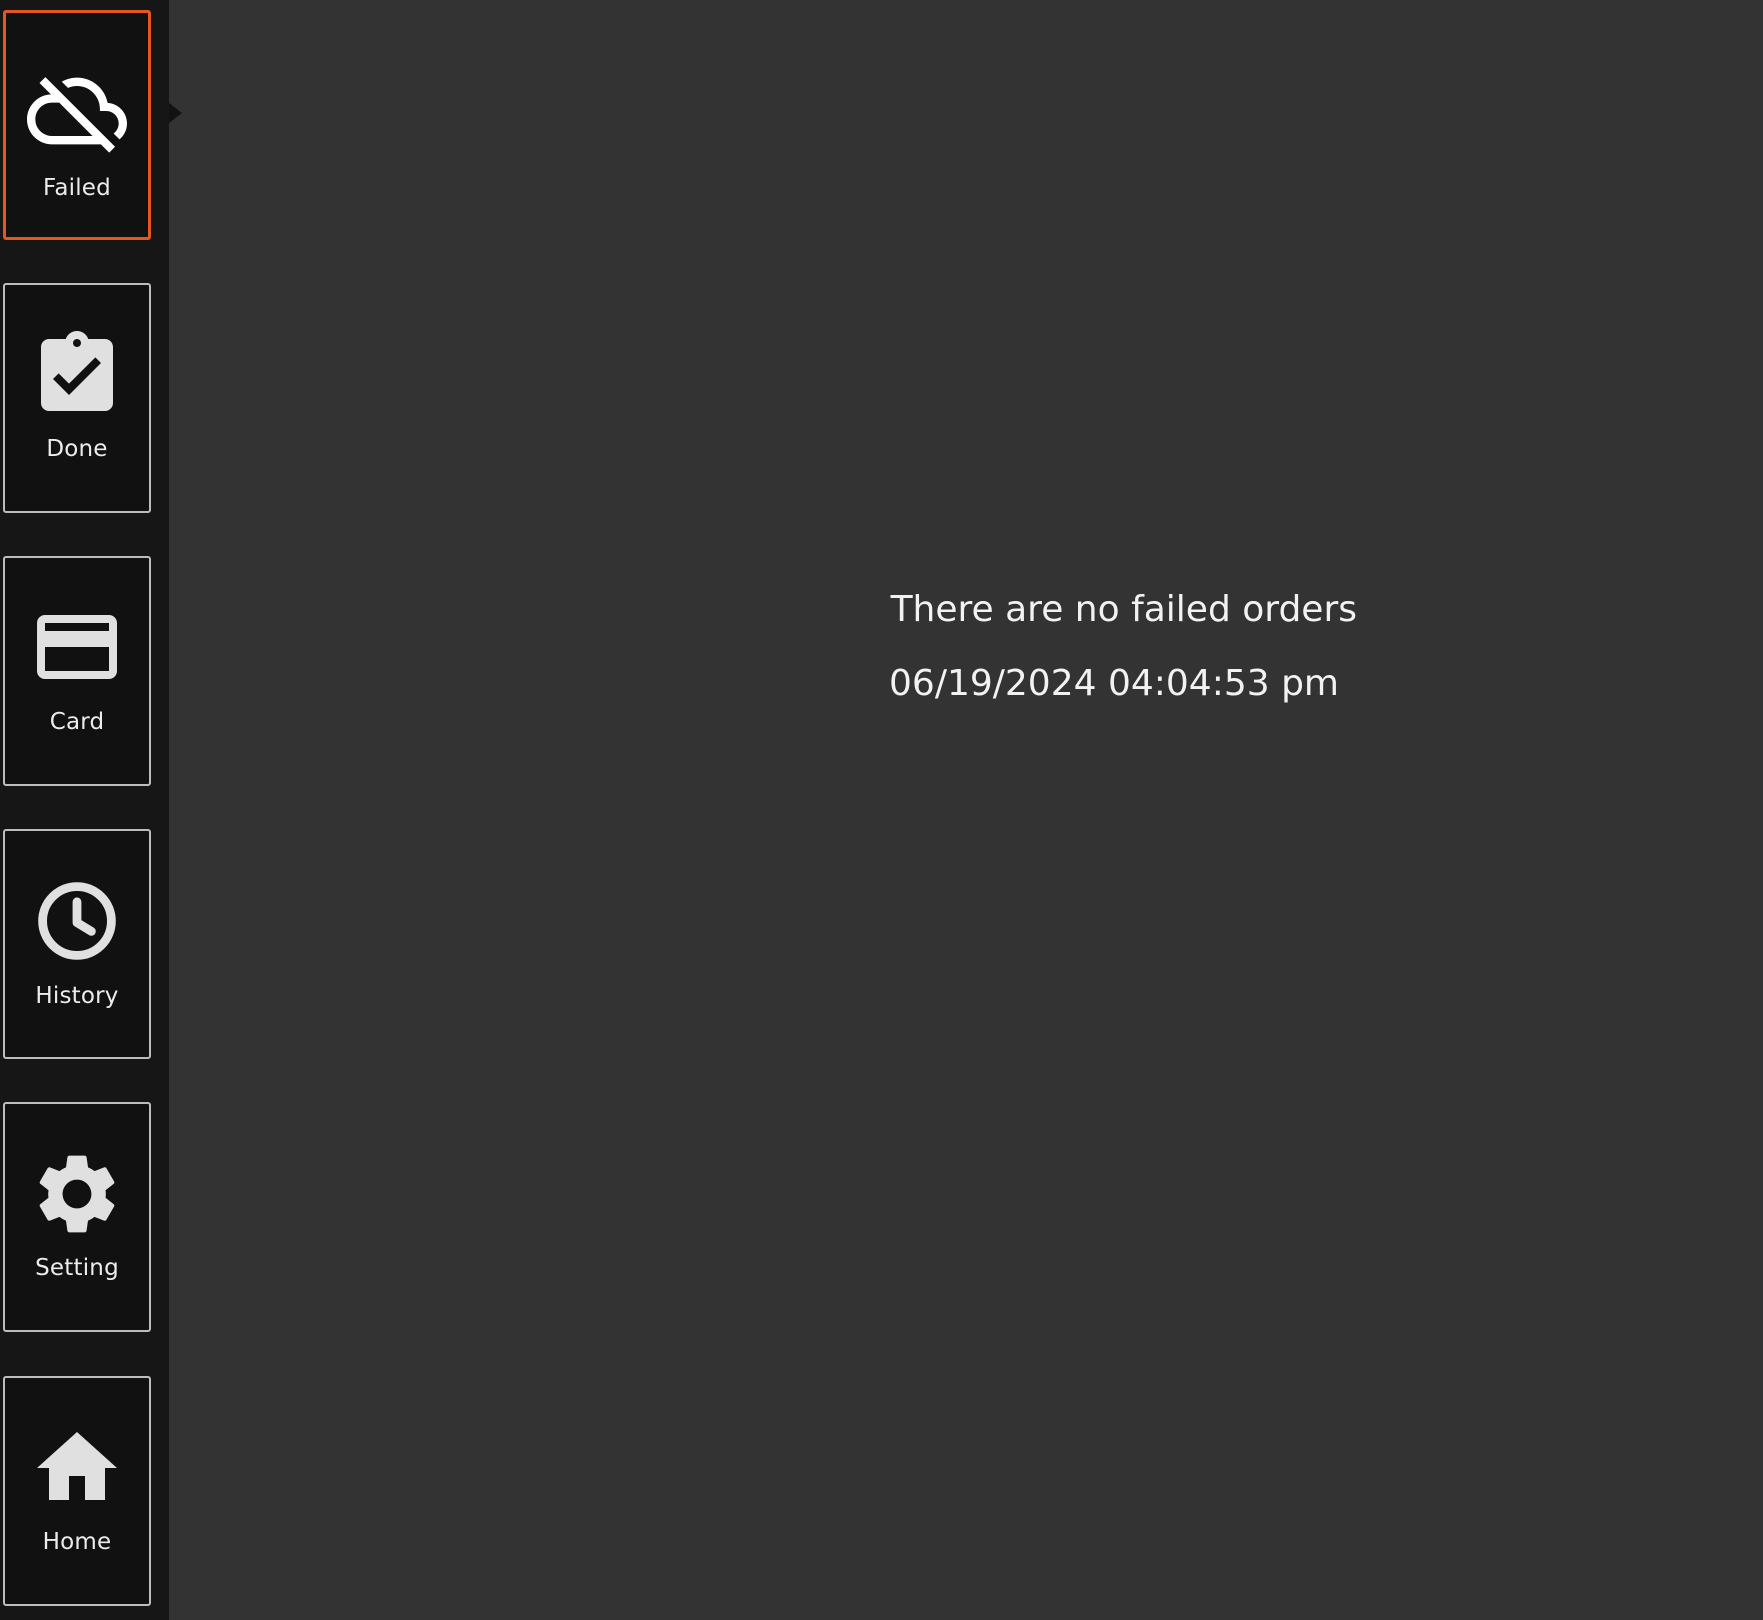 This screenshot has height=1620, width=1763. What do you see at coordinates (77, 188) in the screenshot?
I see `sidebar-item-label: Failed` at bounding box center [77, 188].